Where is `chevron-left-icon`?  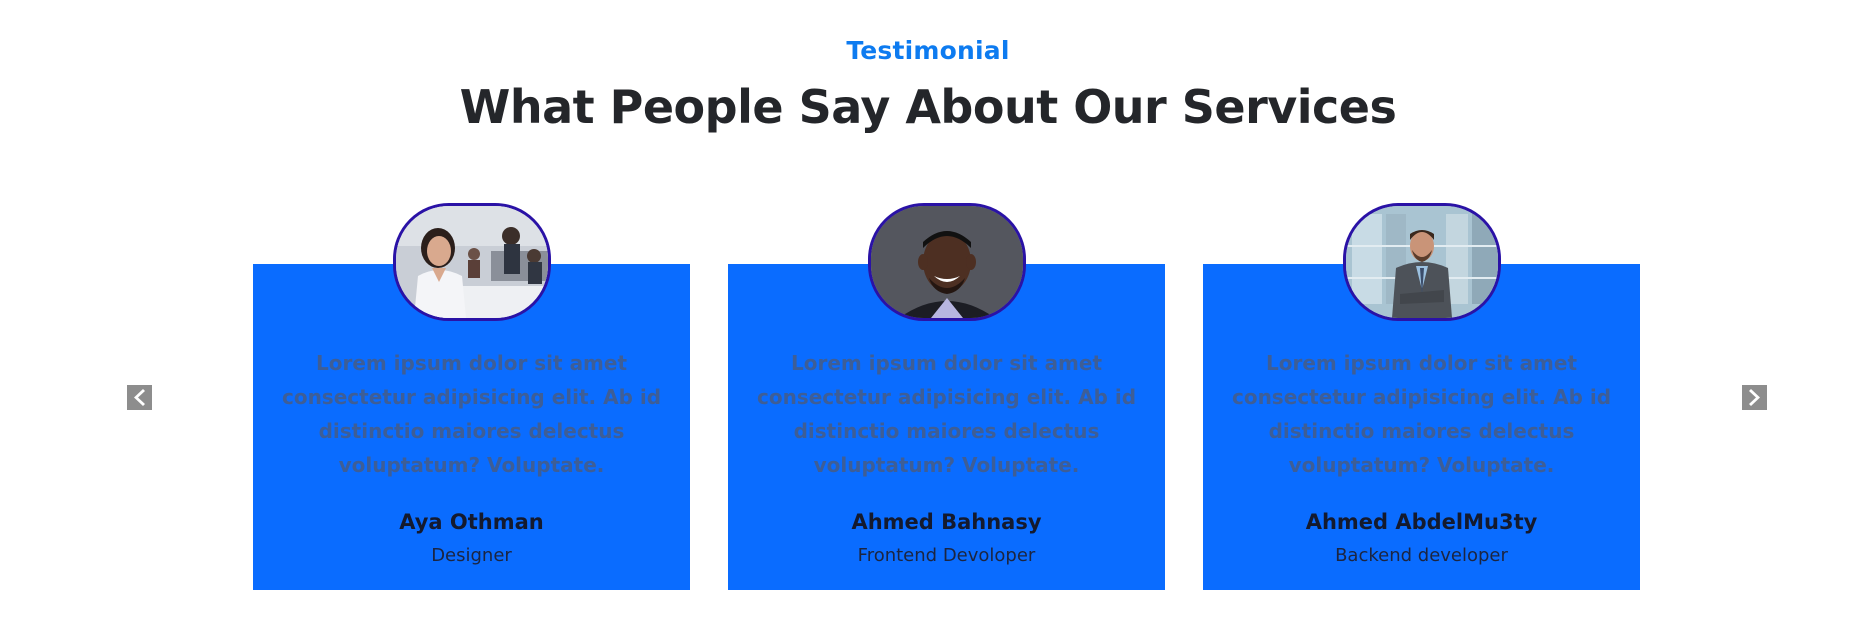 chevron-left-icon is located at coordinates (139, 397).